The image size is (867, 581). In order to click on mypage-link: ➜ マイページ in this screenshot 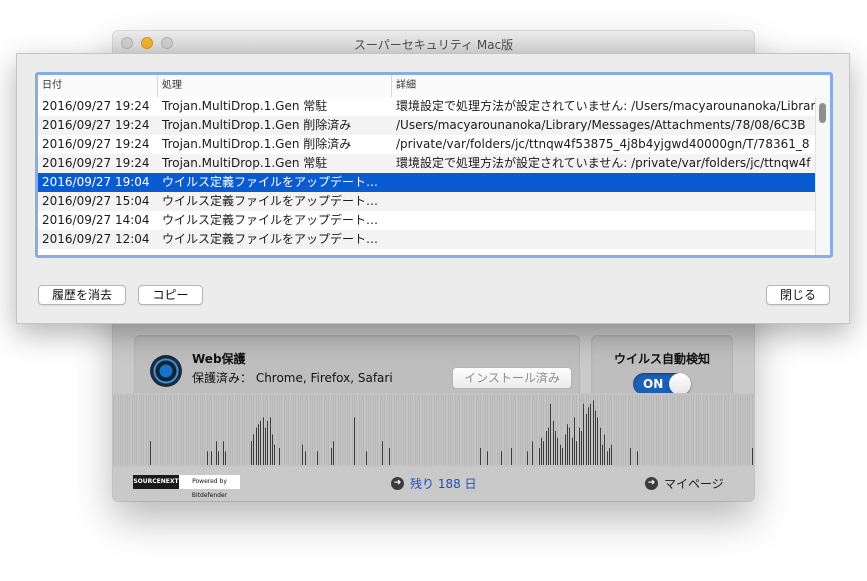, I will do `click(684, 483)`.